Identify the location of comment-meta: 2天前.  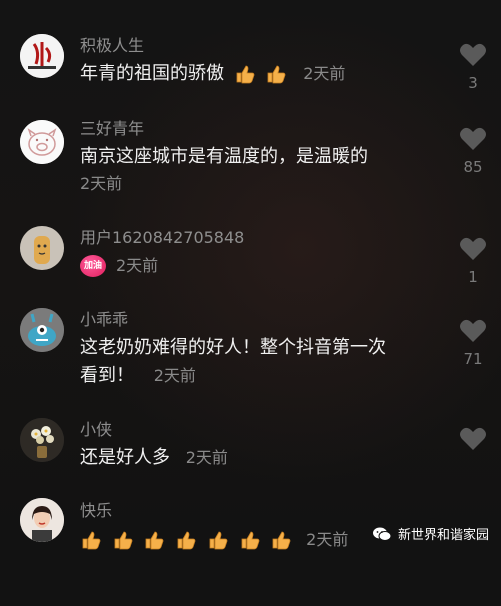
(101, 184).